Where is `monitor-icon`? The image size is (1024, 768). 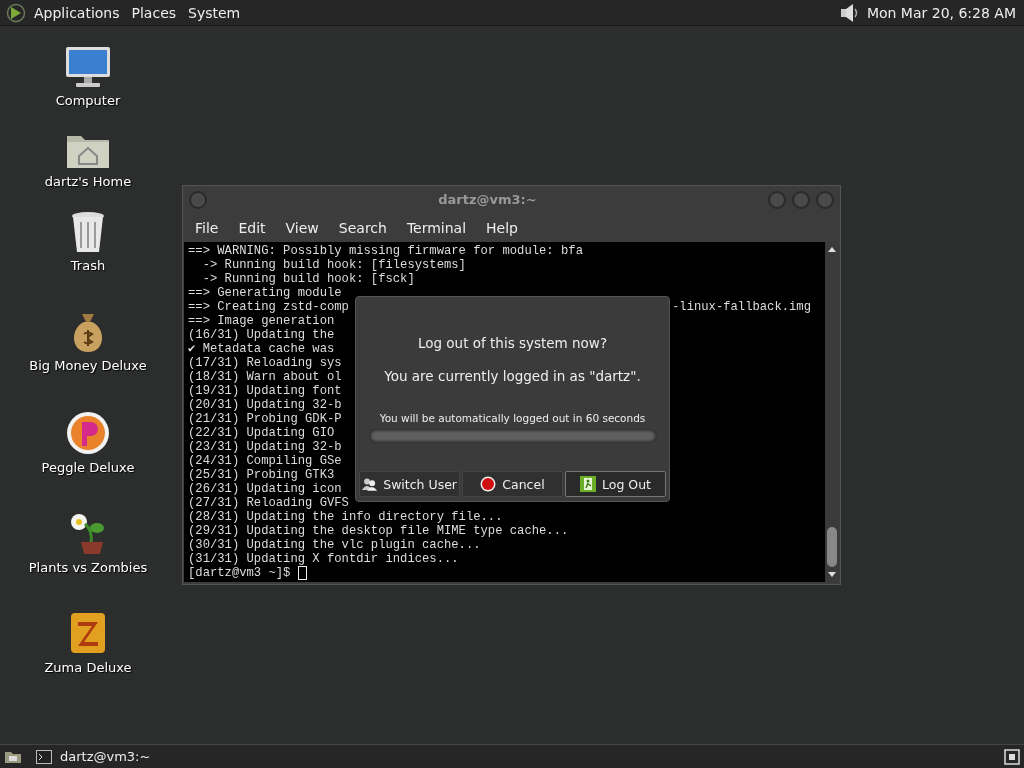
monitor-icon is located at coordinates (88, 67).